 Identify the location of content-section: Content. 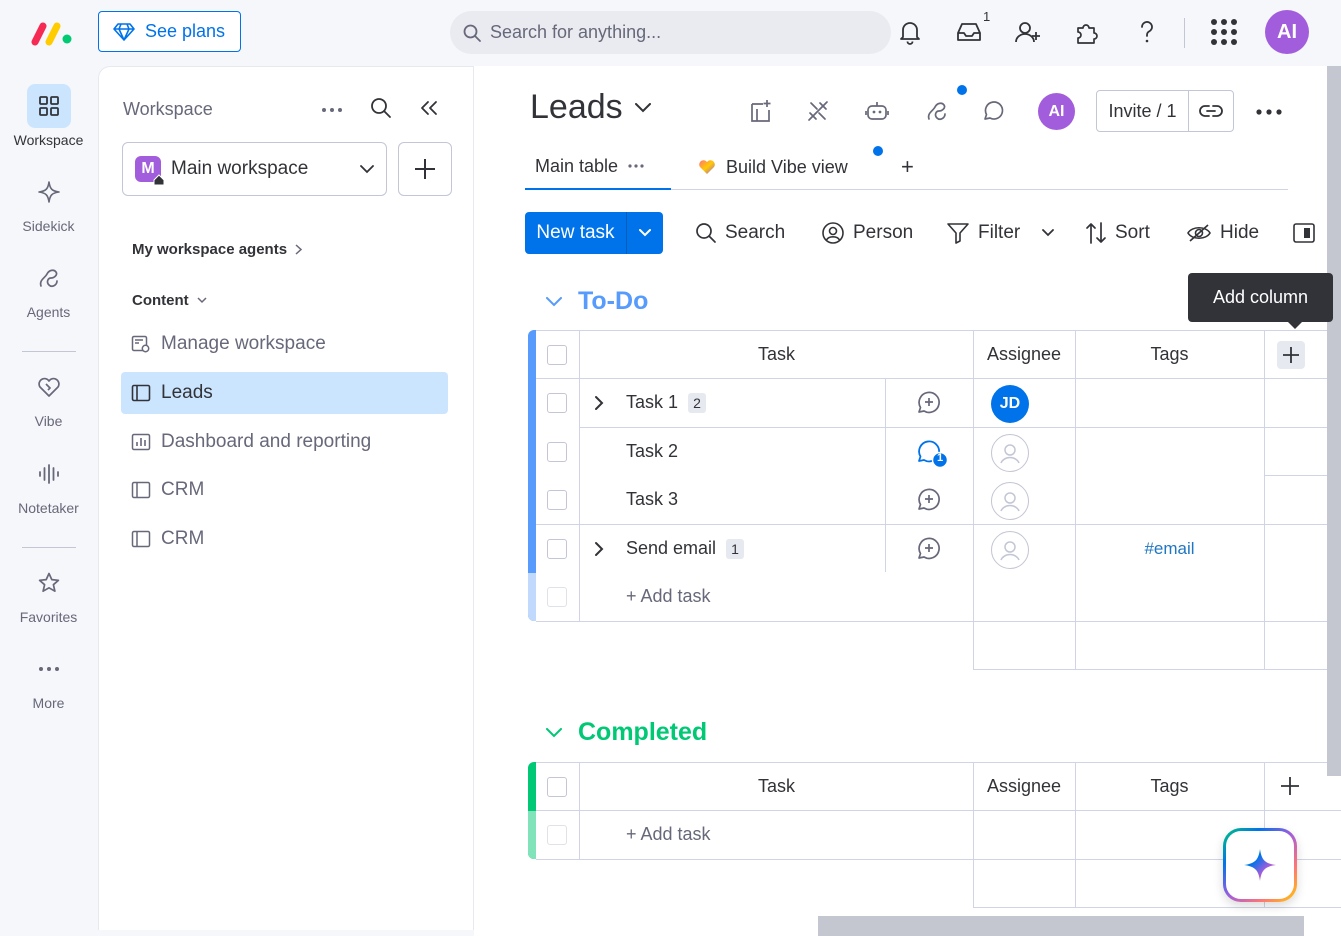
(169, 300).